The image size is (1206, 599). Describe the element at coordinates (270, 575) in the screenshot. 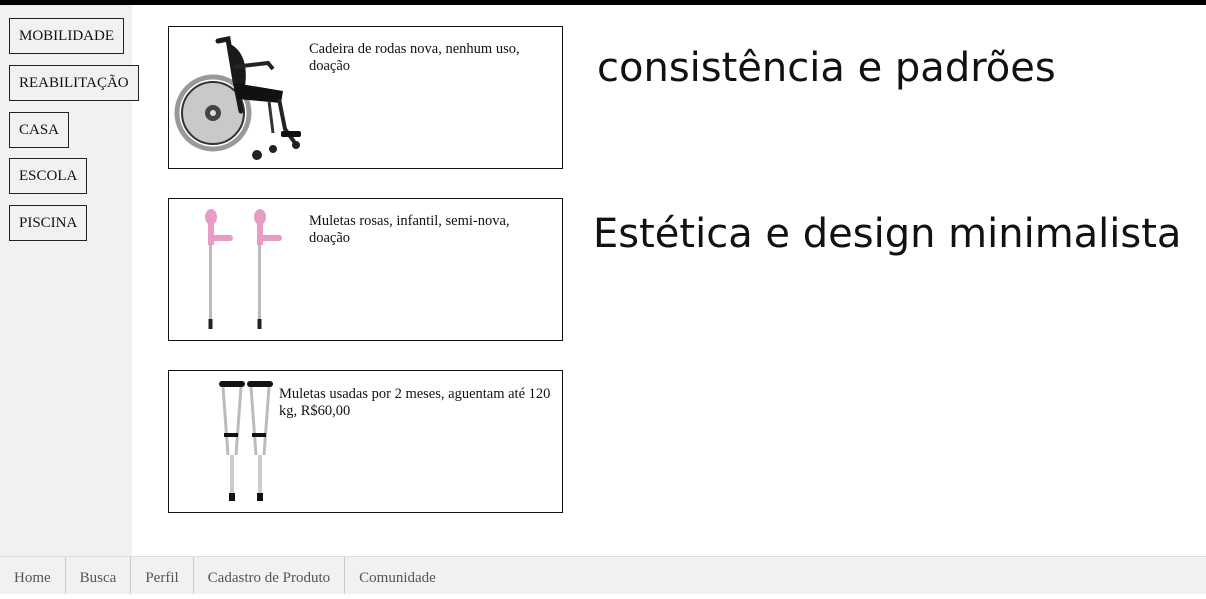

I see `nav-cadastro-de-produto: Cadastro de Produto` at that location.